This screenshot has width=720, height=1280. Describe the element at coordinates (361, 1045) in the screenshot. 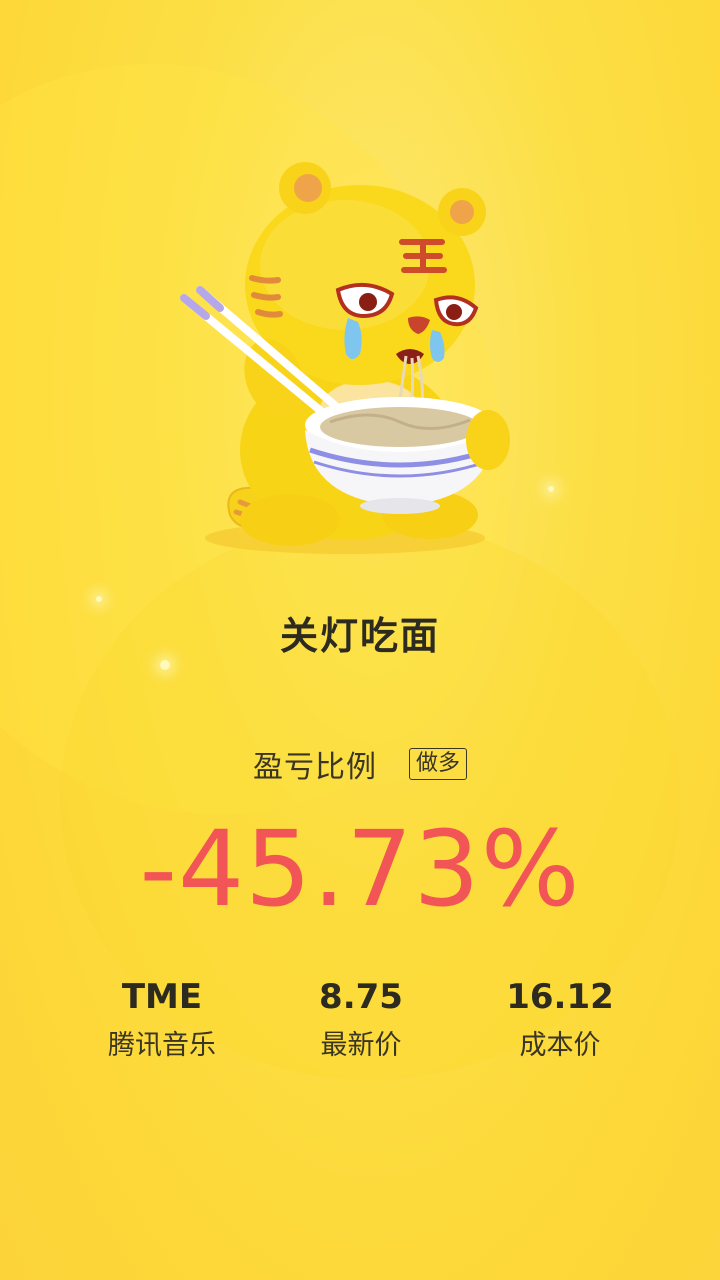

I see `latest-price-label: 最新价` at that location.